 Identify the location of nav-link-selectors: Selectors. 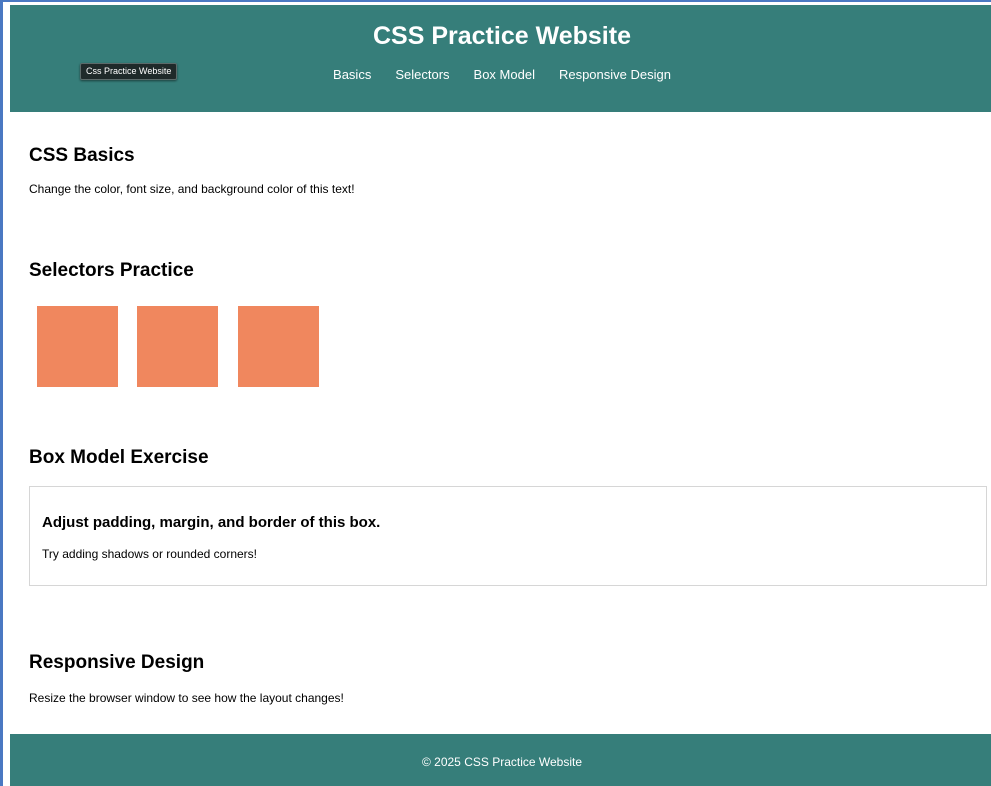
(422, 75).